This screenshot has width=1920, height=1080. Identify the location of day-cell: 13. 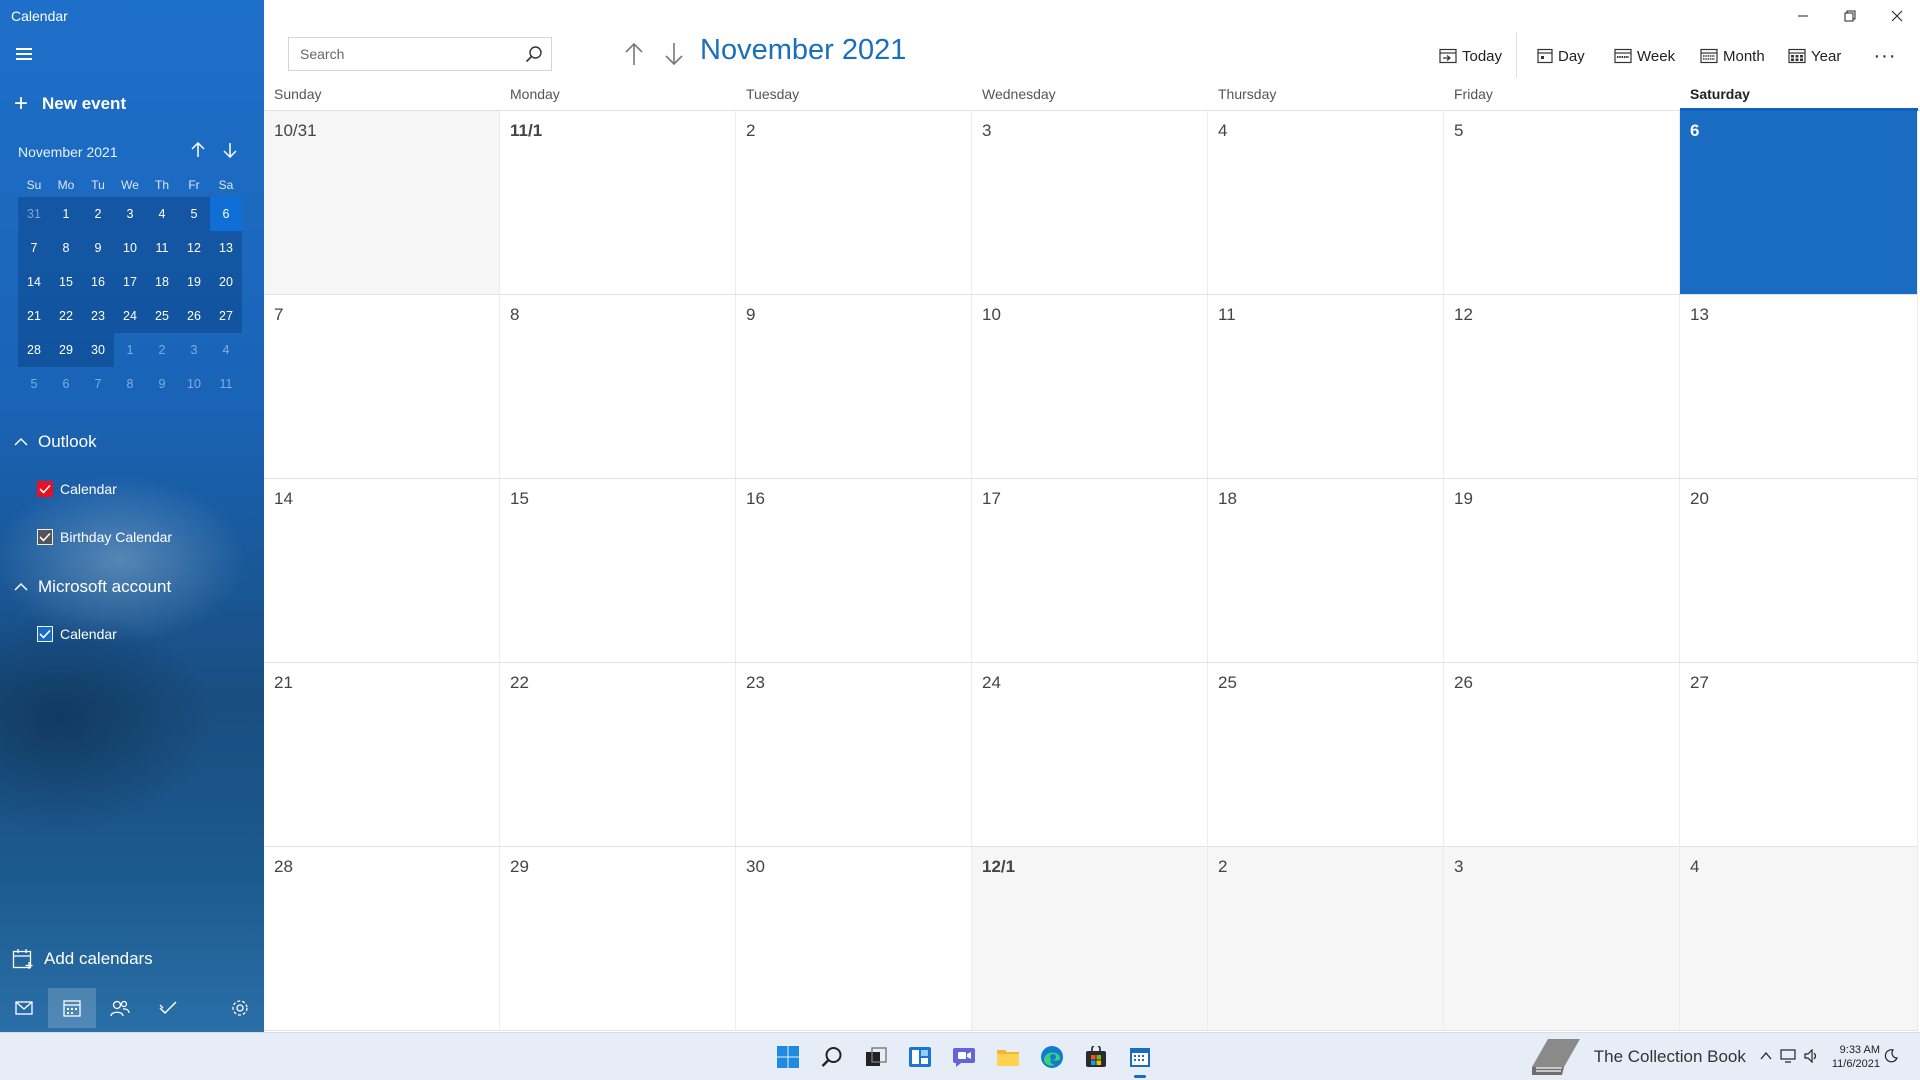
(1799, 387).